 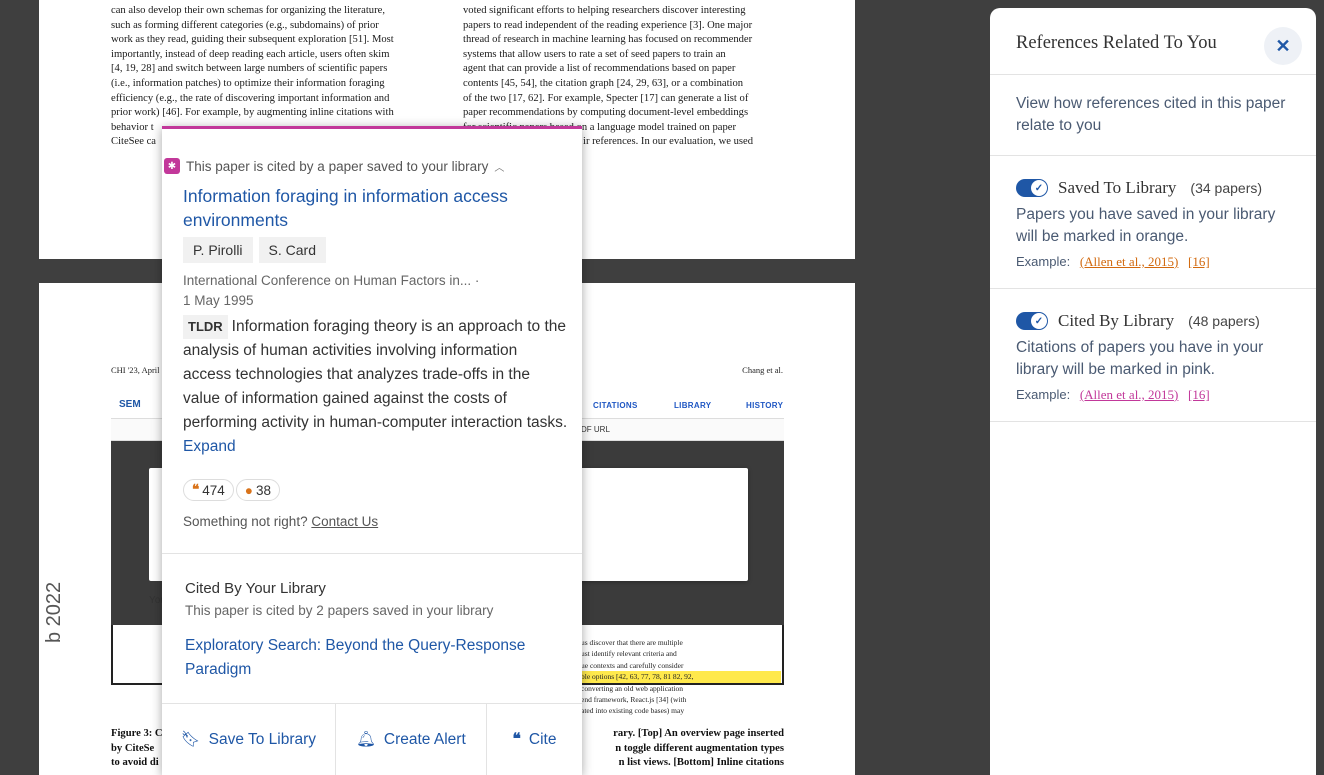 I want to click on caption-line-left: by CiteSe, so click(x=133, y=748).